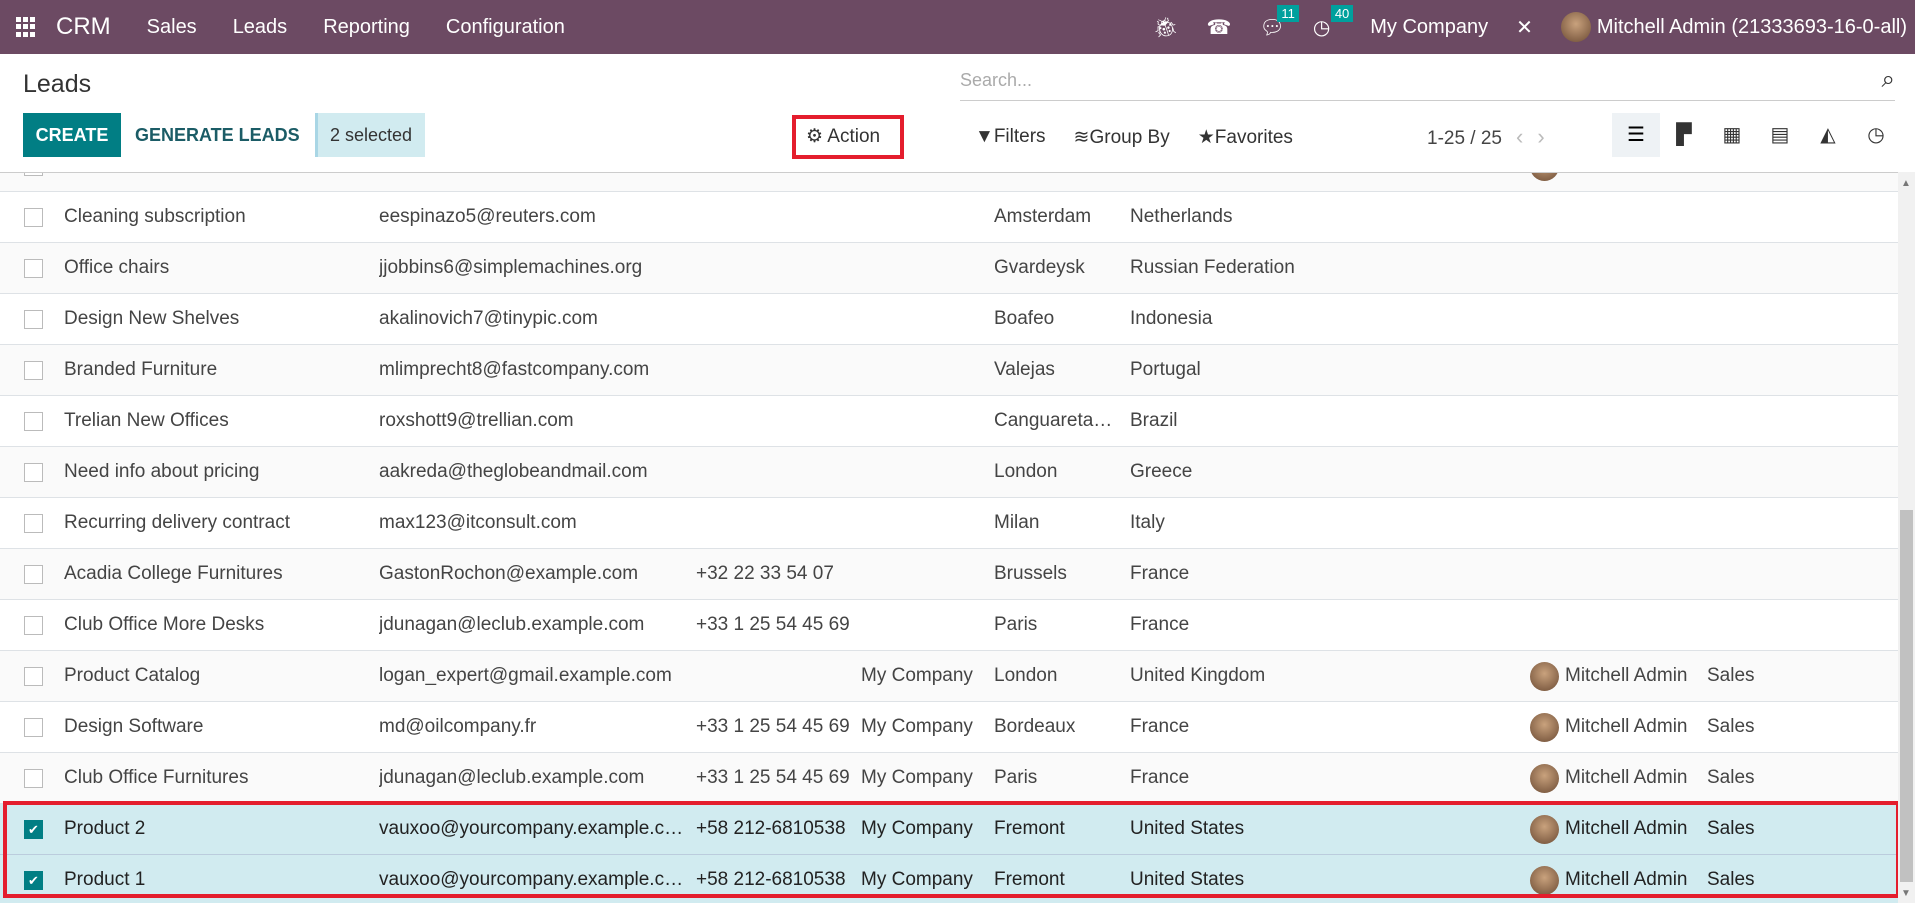  What do you see at coordinates (1122, 137) in the screenshot?
I see `group-by-button: ≋Group By` at bounding box center [1122, 137].